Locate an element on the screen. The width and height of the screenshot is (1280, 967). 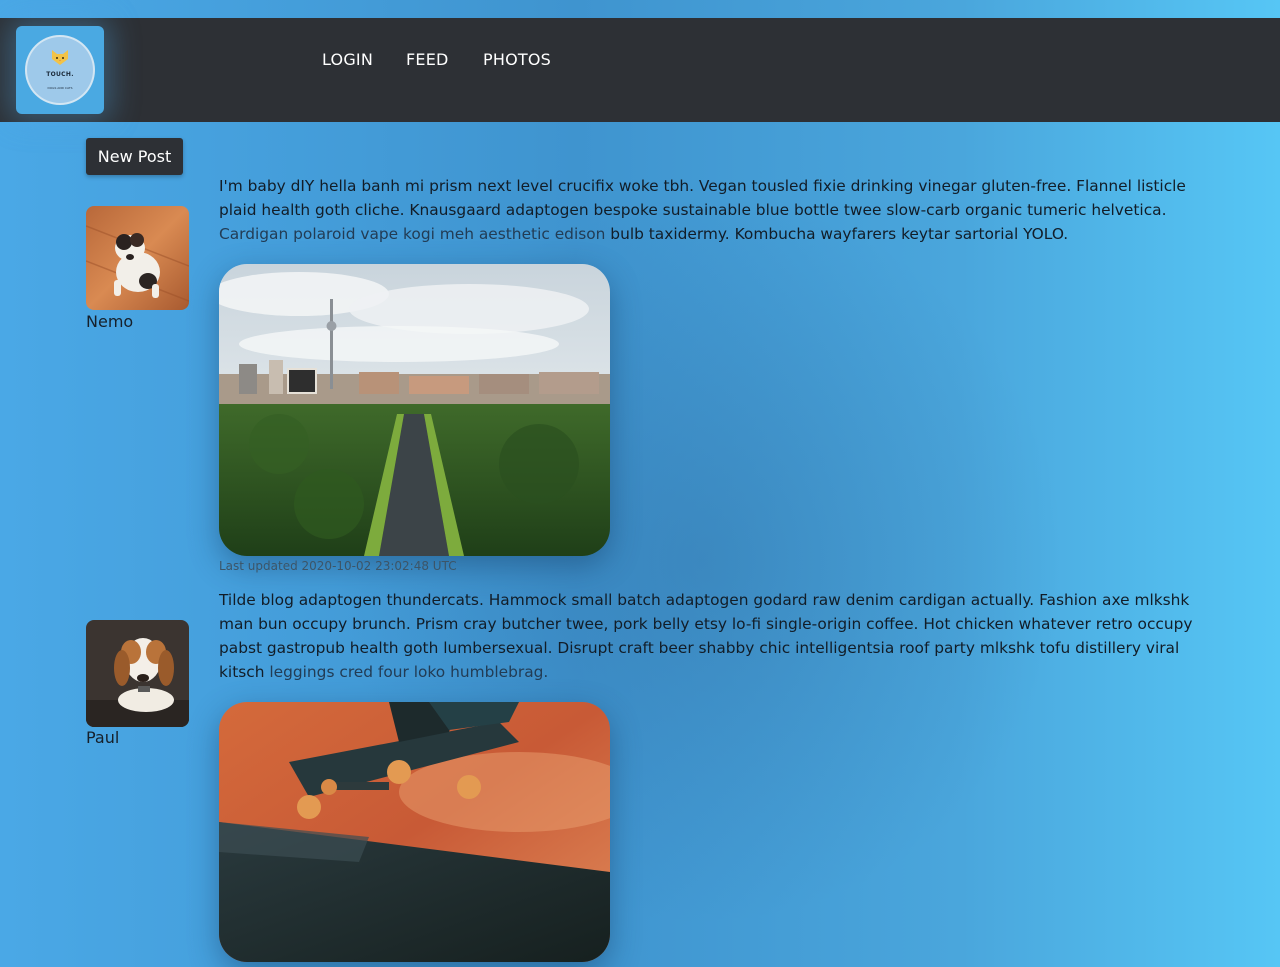
post-text-faded: leggings cred four loko humblebrag. is located at coordinates (409, 672).